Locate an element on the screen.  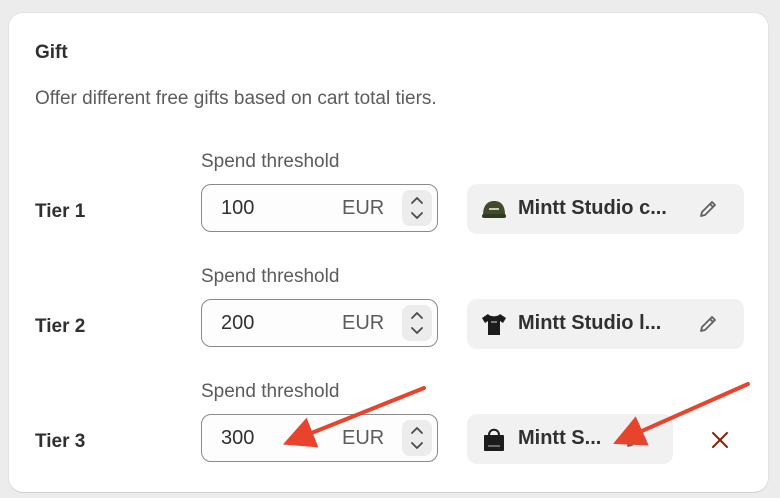
black-tshirt-icon is located at coordinates (494, 324).